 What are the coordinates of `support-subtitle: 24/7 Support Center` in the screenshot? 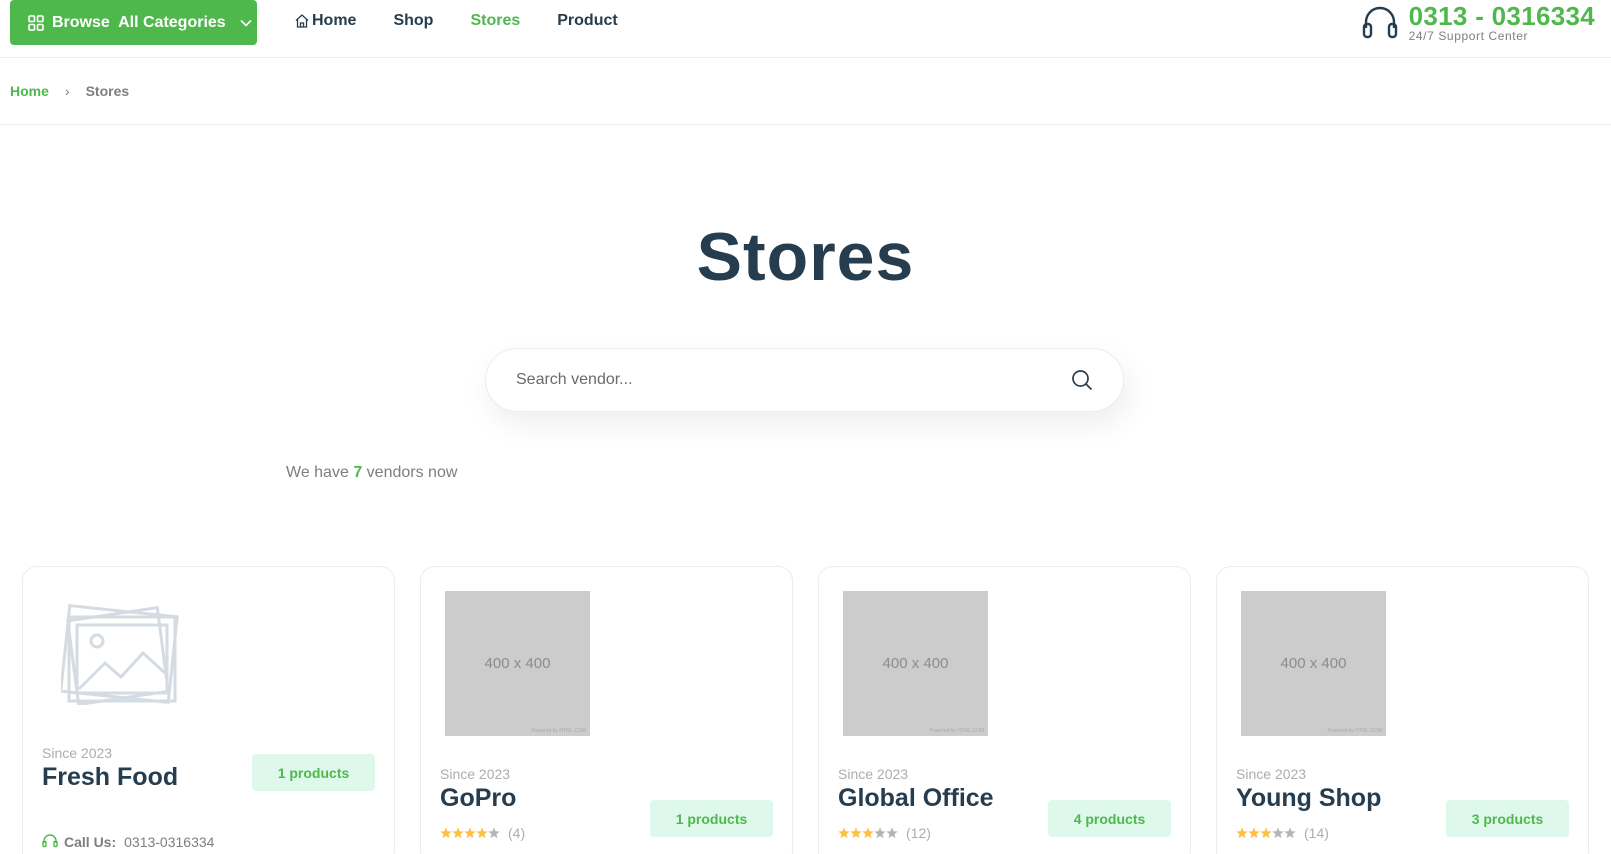 It's located at (1468, 36).